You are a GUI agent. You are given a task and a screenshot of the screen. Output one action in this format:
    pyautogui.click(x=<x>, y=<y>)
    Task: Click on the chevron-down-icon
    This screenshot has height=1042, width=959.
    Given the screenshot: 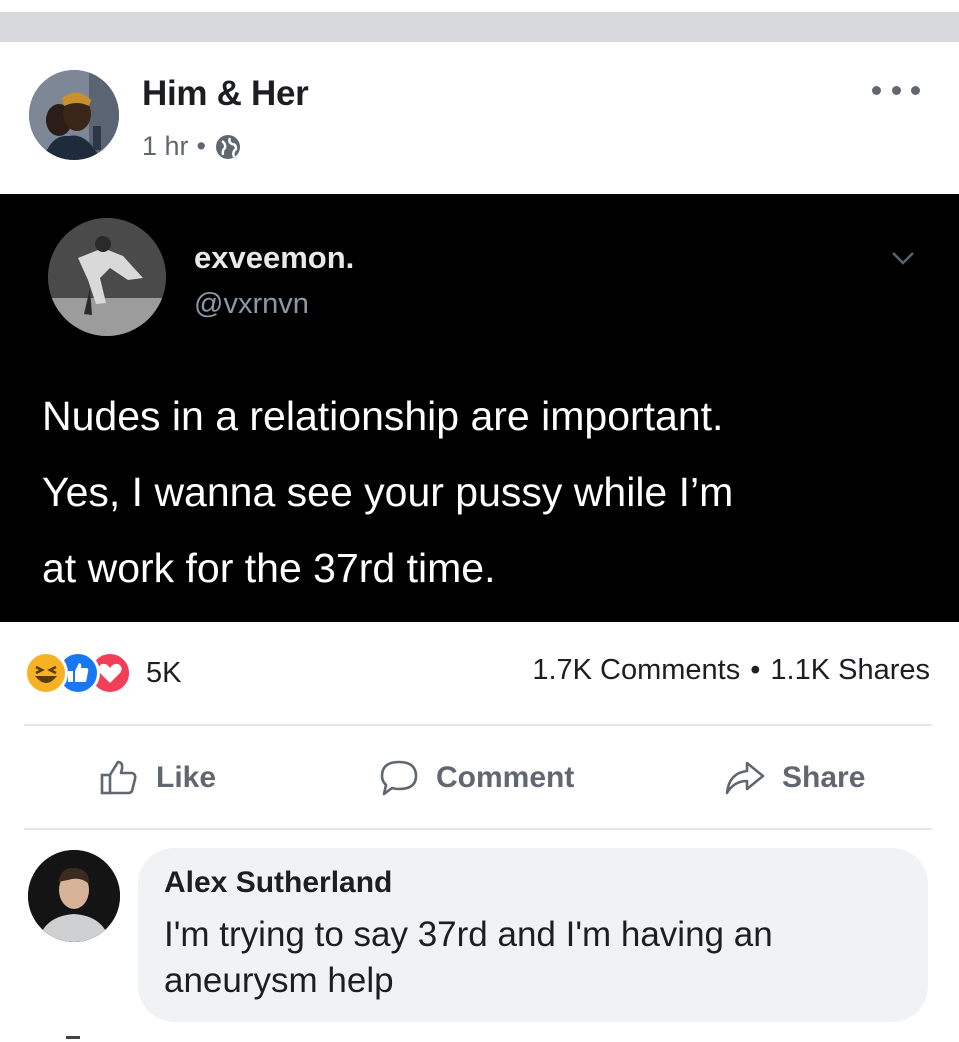 What is the action you would take?
    pyautogui.click(x=903, y=258)
    